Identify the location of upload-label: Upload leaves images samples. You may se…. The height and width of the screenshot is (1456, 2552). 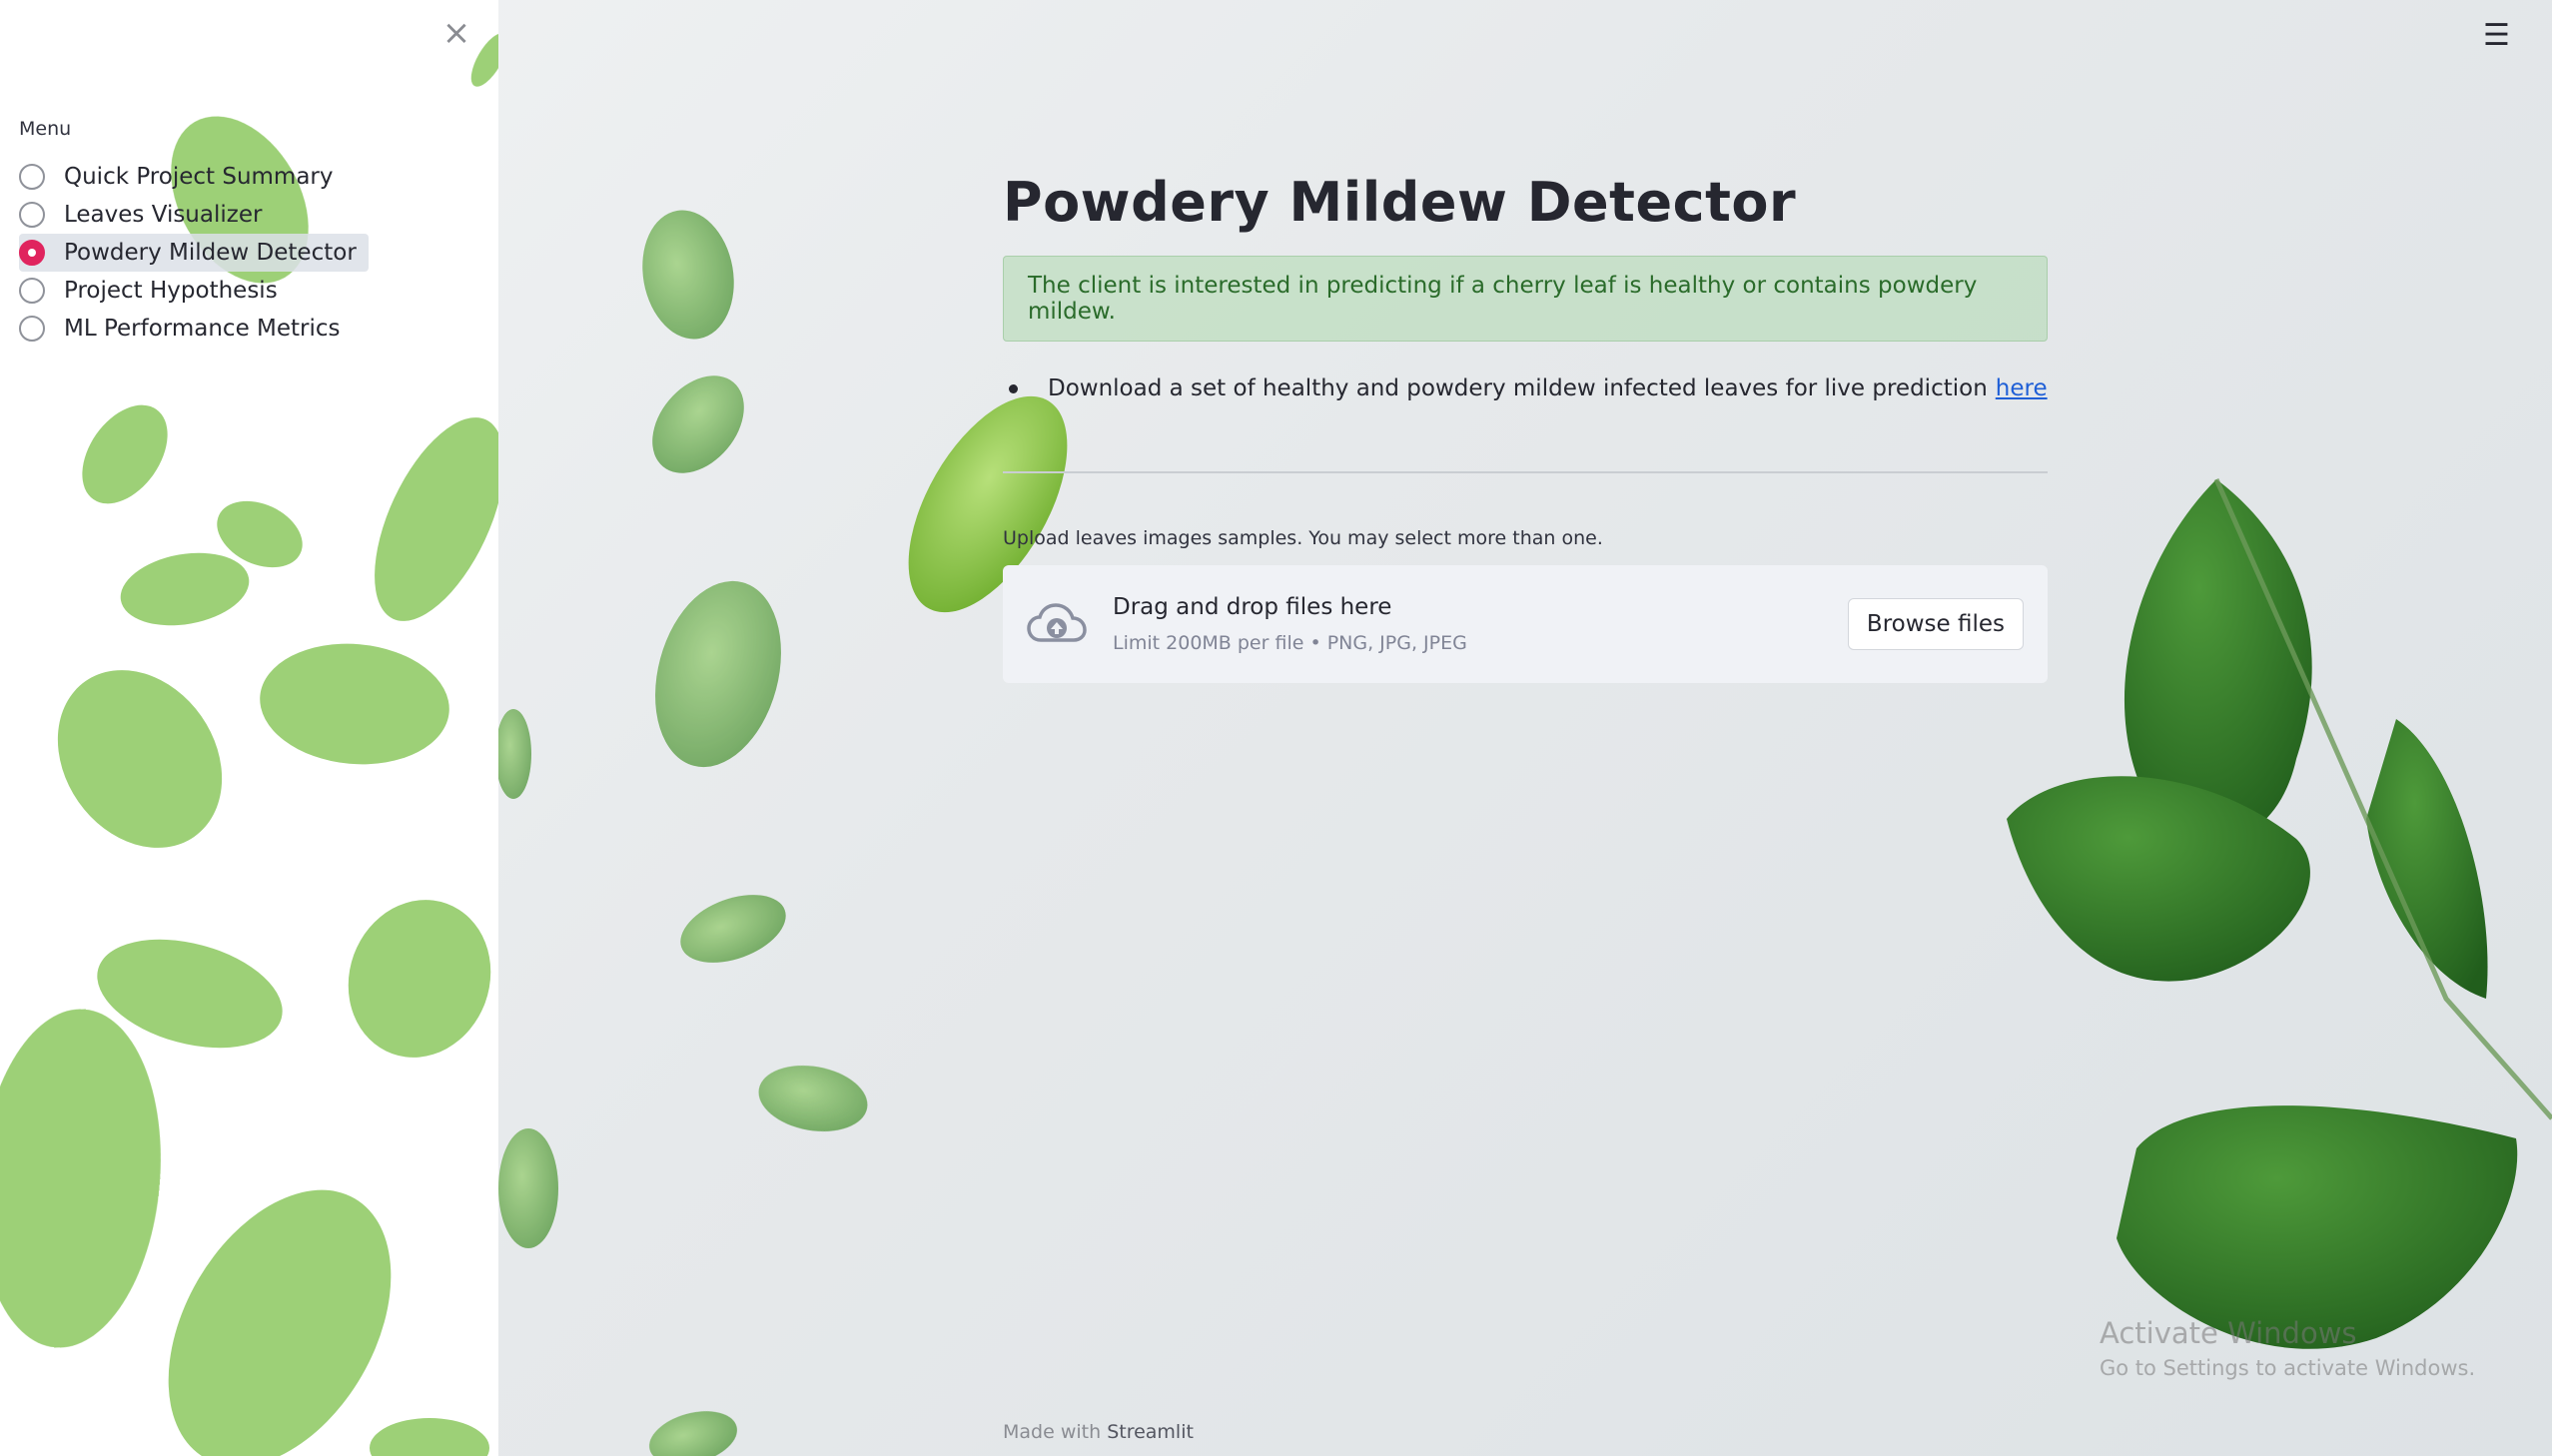
(1303, 538).